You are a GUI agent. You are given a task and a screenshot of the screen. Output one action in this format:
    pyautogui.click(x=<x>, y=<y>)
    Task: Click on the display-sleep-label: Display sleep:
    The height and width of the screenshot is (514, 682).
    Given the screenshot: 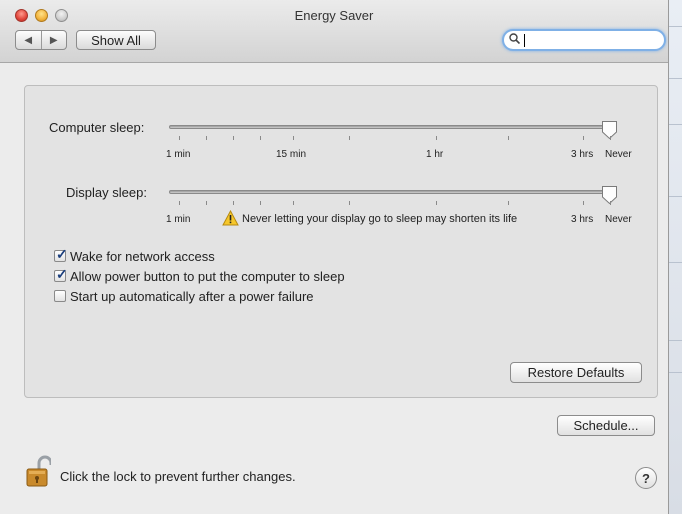 What is the action you would take?
    pyautogui.click(x=106, y=192)
    